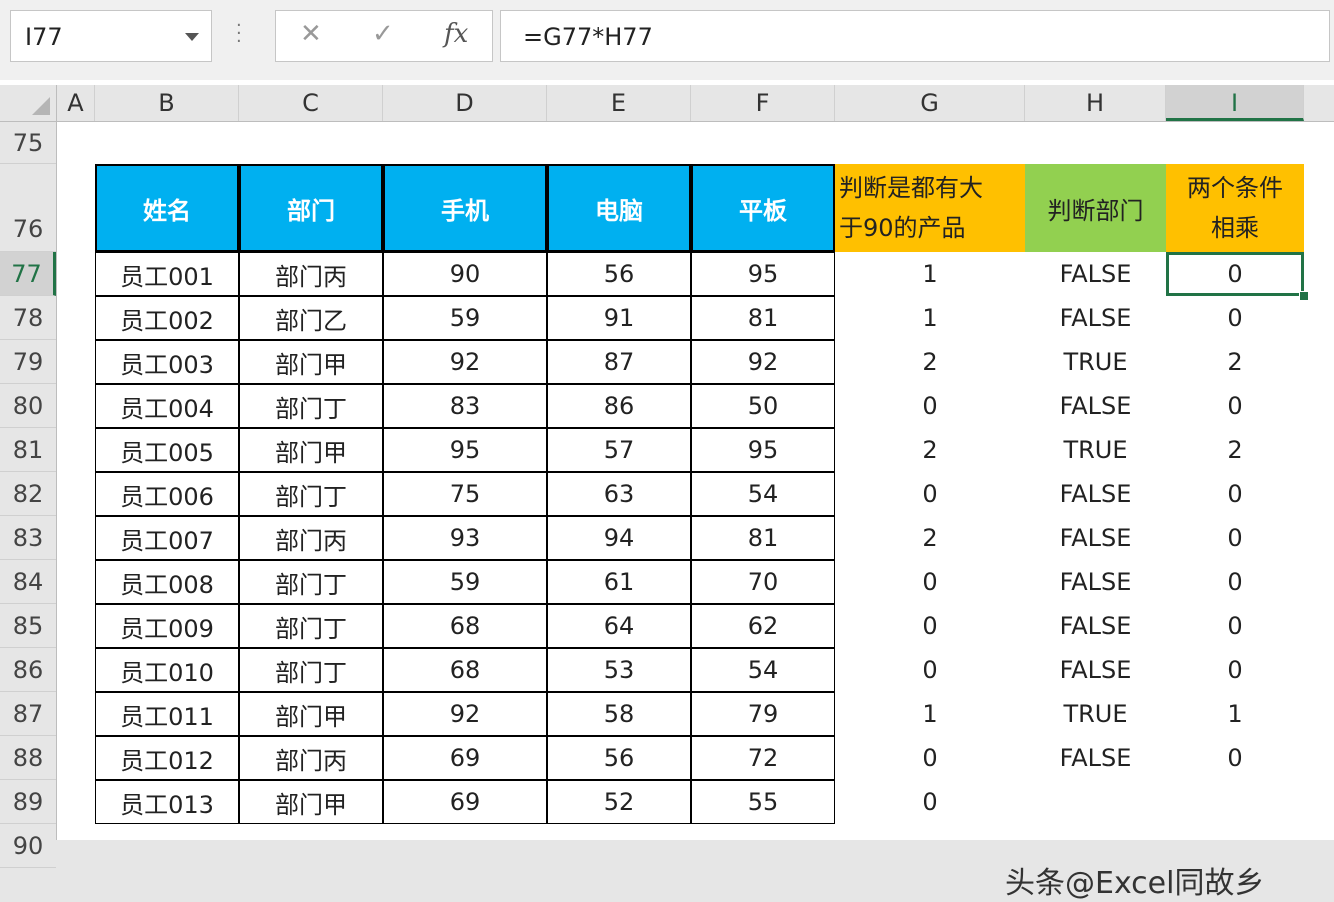 The width and height of the screenshot is (1334, 902). Describe the element at coordinates (167, 362) in the screenshot. I see `table-cell: 员工003` at that location.